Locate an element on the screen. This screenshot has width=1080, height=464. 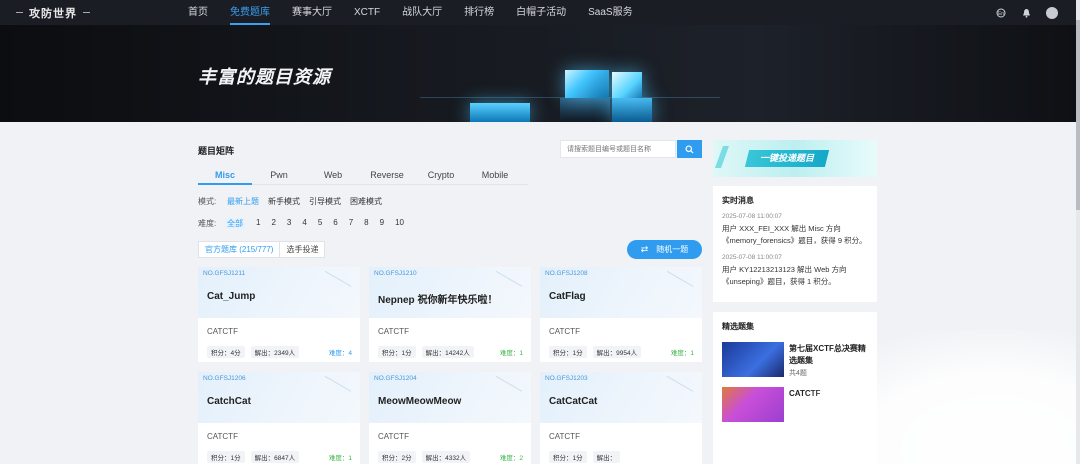
solves-badge: 解出：6847人 is located at coordinates (275, 457).